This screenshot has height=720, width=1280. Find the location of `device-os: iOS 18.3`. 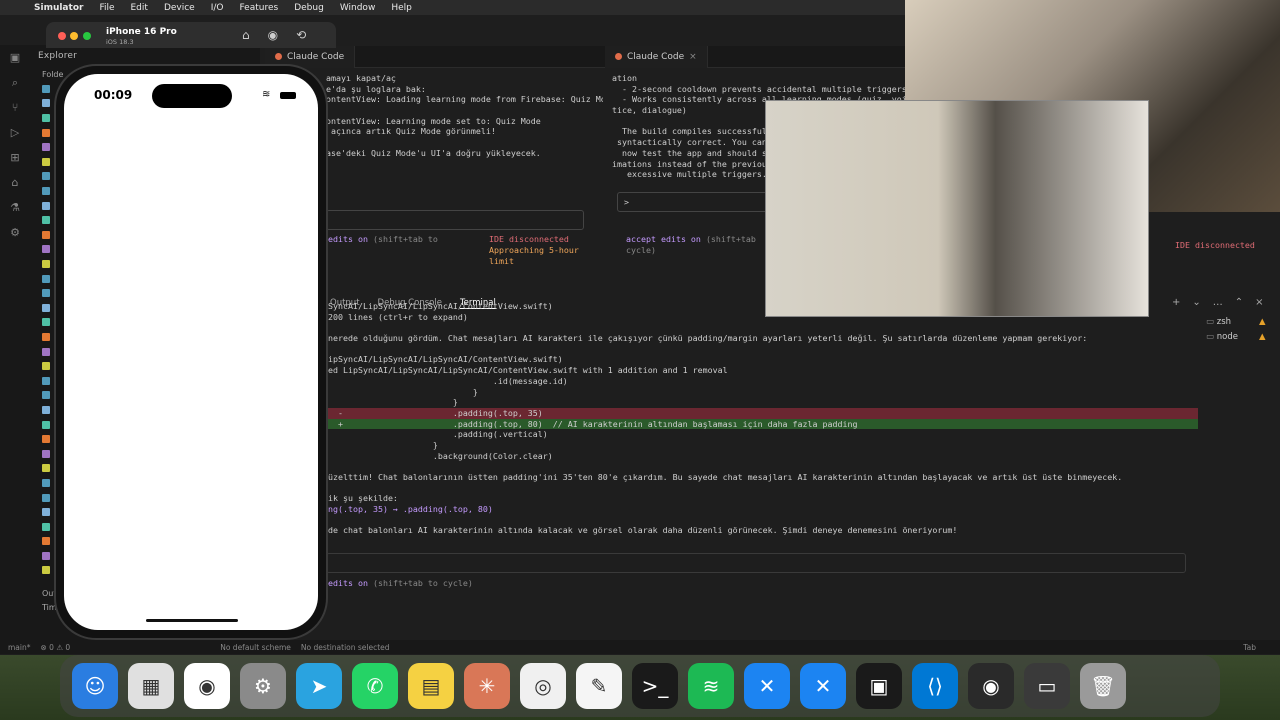

device-os: iOS 18.3 is located at coordinates (120, 42).